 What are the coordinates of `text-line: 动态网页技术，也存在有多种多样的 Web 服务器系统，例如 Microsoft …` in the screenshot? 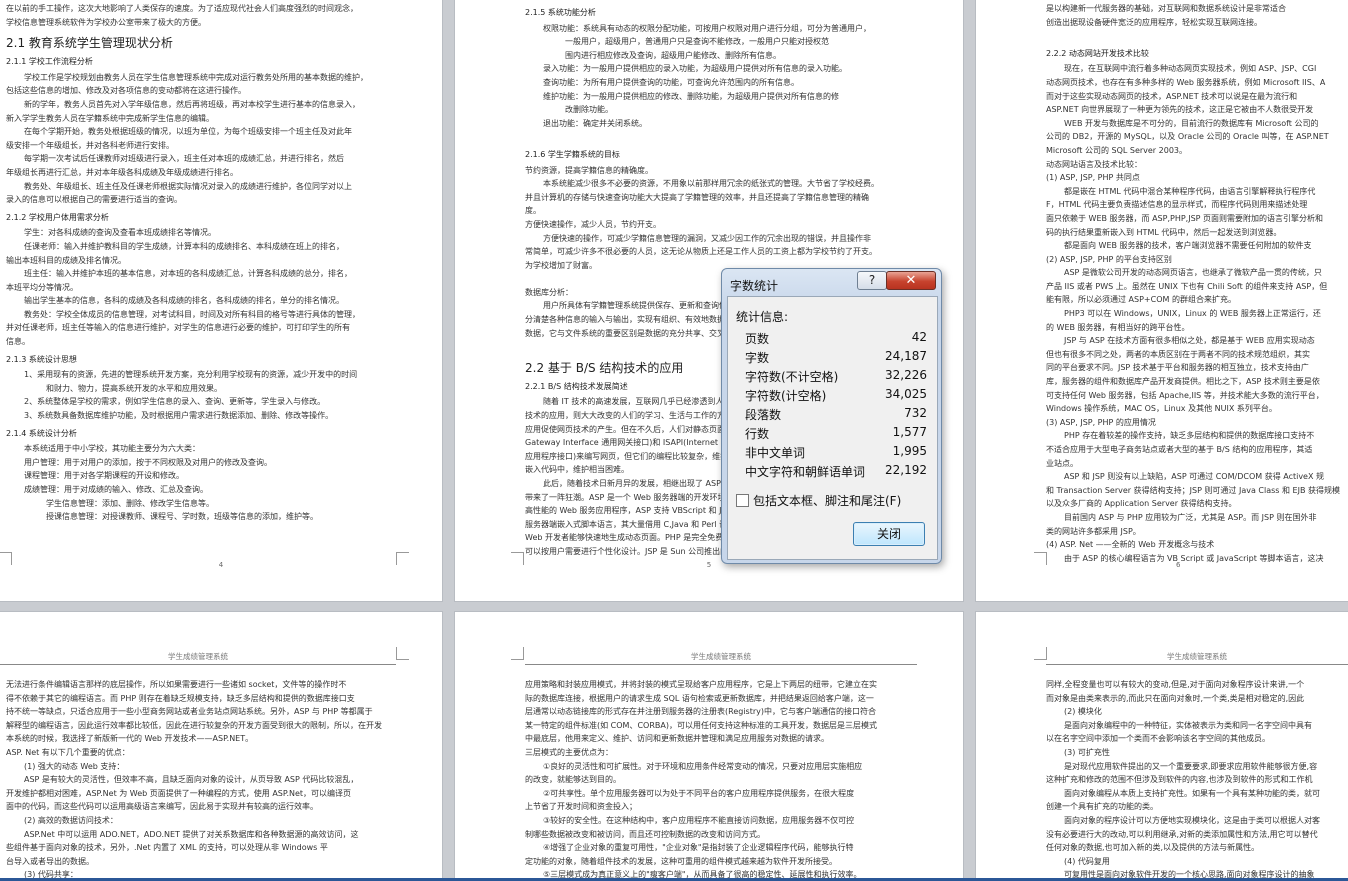 It's located at (1186, 82).